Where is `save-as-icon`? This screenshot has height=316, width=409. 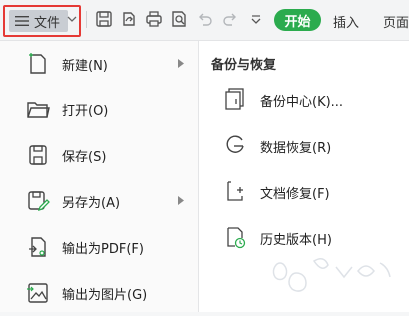 save-as-icon is located at coordinates (39, 201).